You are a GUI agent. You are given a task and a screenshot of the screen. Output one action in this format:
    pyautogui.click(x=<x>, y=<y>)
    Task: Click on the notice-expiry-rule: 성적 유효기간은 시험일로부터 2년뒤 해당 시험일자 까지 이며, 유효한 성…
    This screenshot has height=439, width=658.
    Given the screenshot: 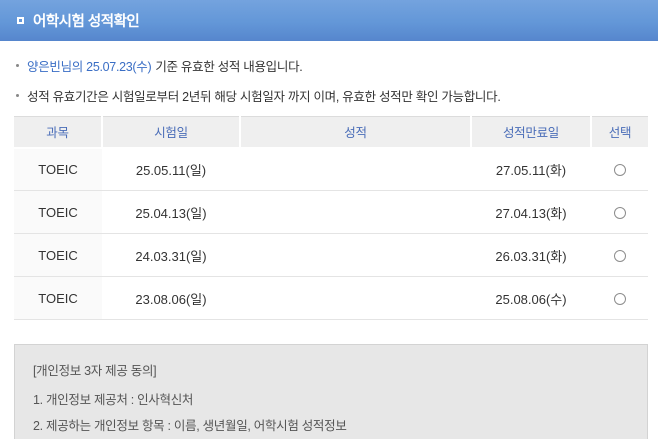 What is the action you would take?
    pyautogui.click(x=337, y=95)
    